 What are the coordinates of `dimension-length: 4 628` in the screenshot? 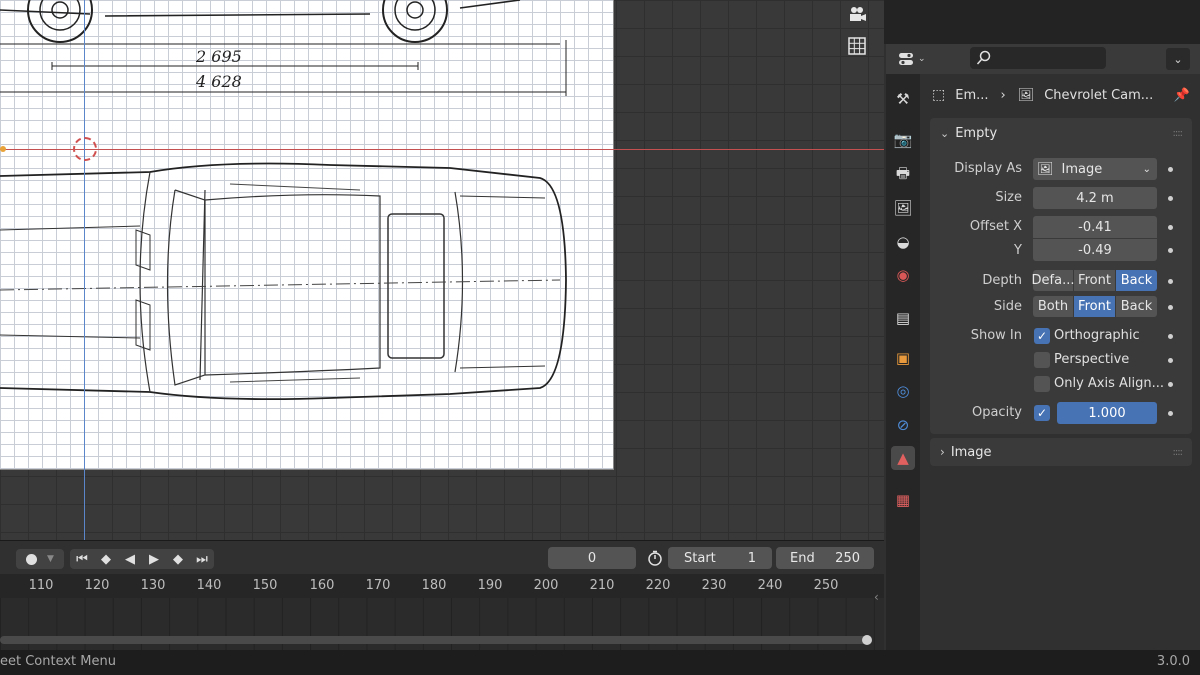 It's located at (219, 81).